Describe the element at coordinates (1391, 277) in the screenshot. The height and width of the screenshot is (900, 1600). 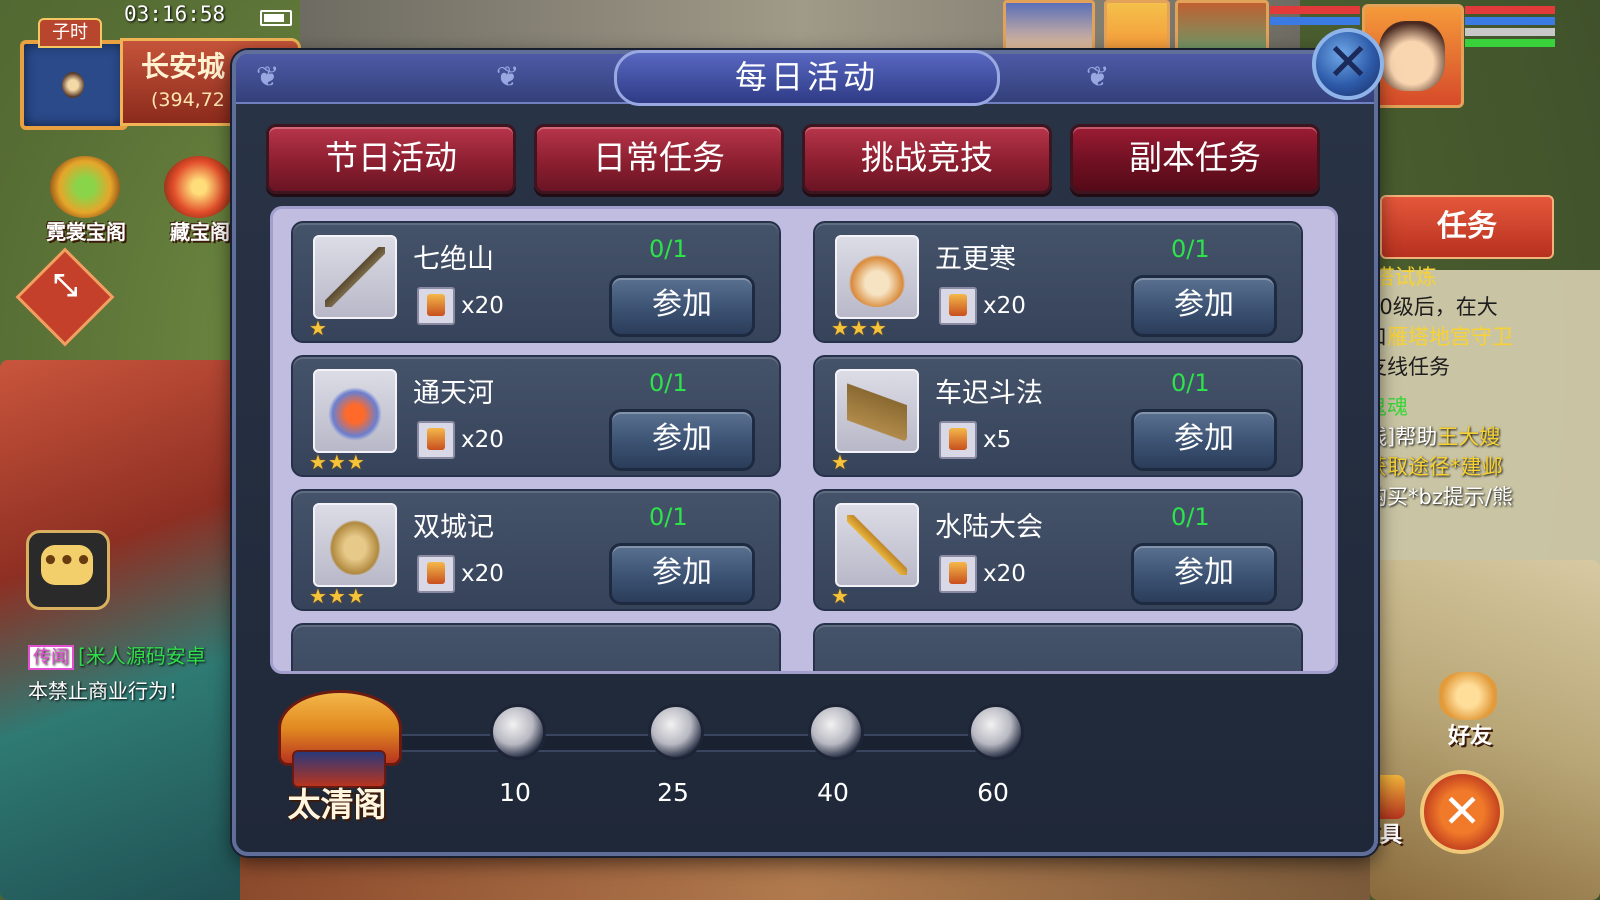
I see `quest-title: -雁塔试炼` at that location.